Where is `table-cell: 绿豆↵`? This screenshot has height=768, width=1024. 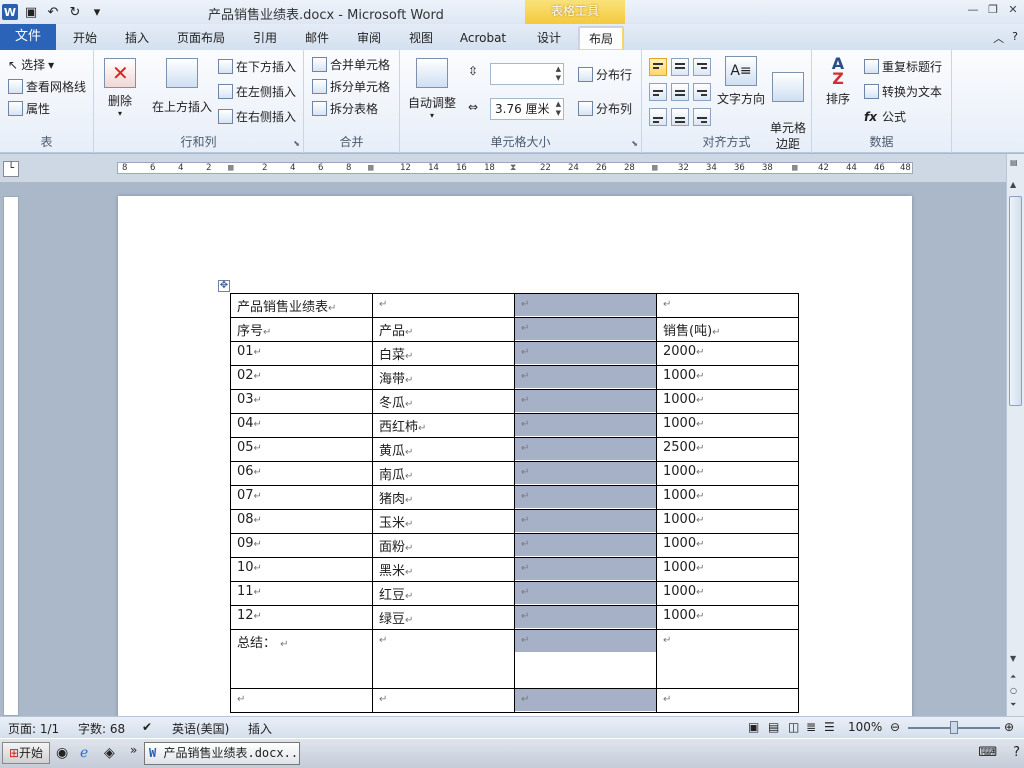 table-cell: 绿豆↵ is located at coordinates (443, 617).